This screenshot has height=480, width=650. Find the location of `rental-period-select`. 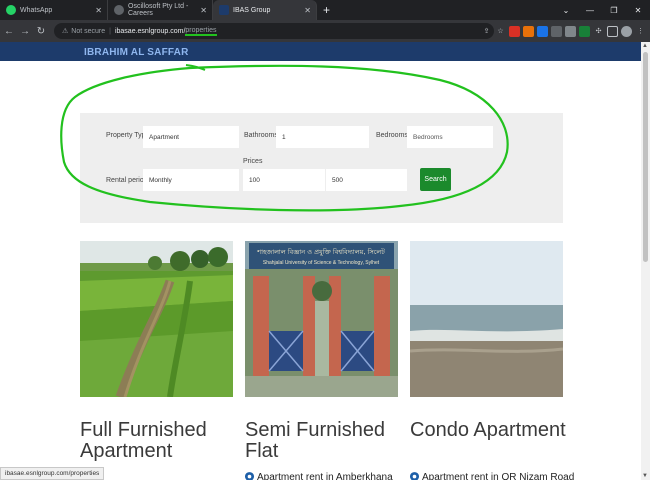

rental-period-select is located at coordinates (191, 180).